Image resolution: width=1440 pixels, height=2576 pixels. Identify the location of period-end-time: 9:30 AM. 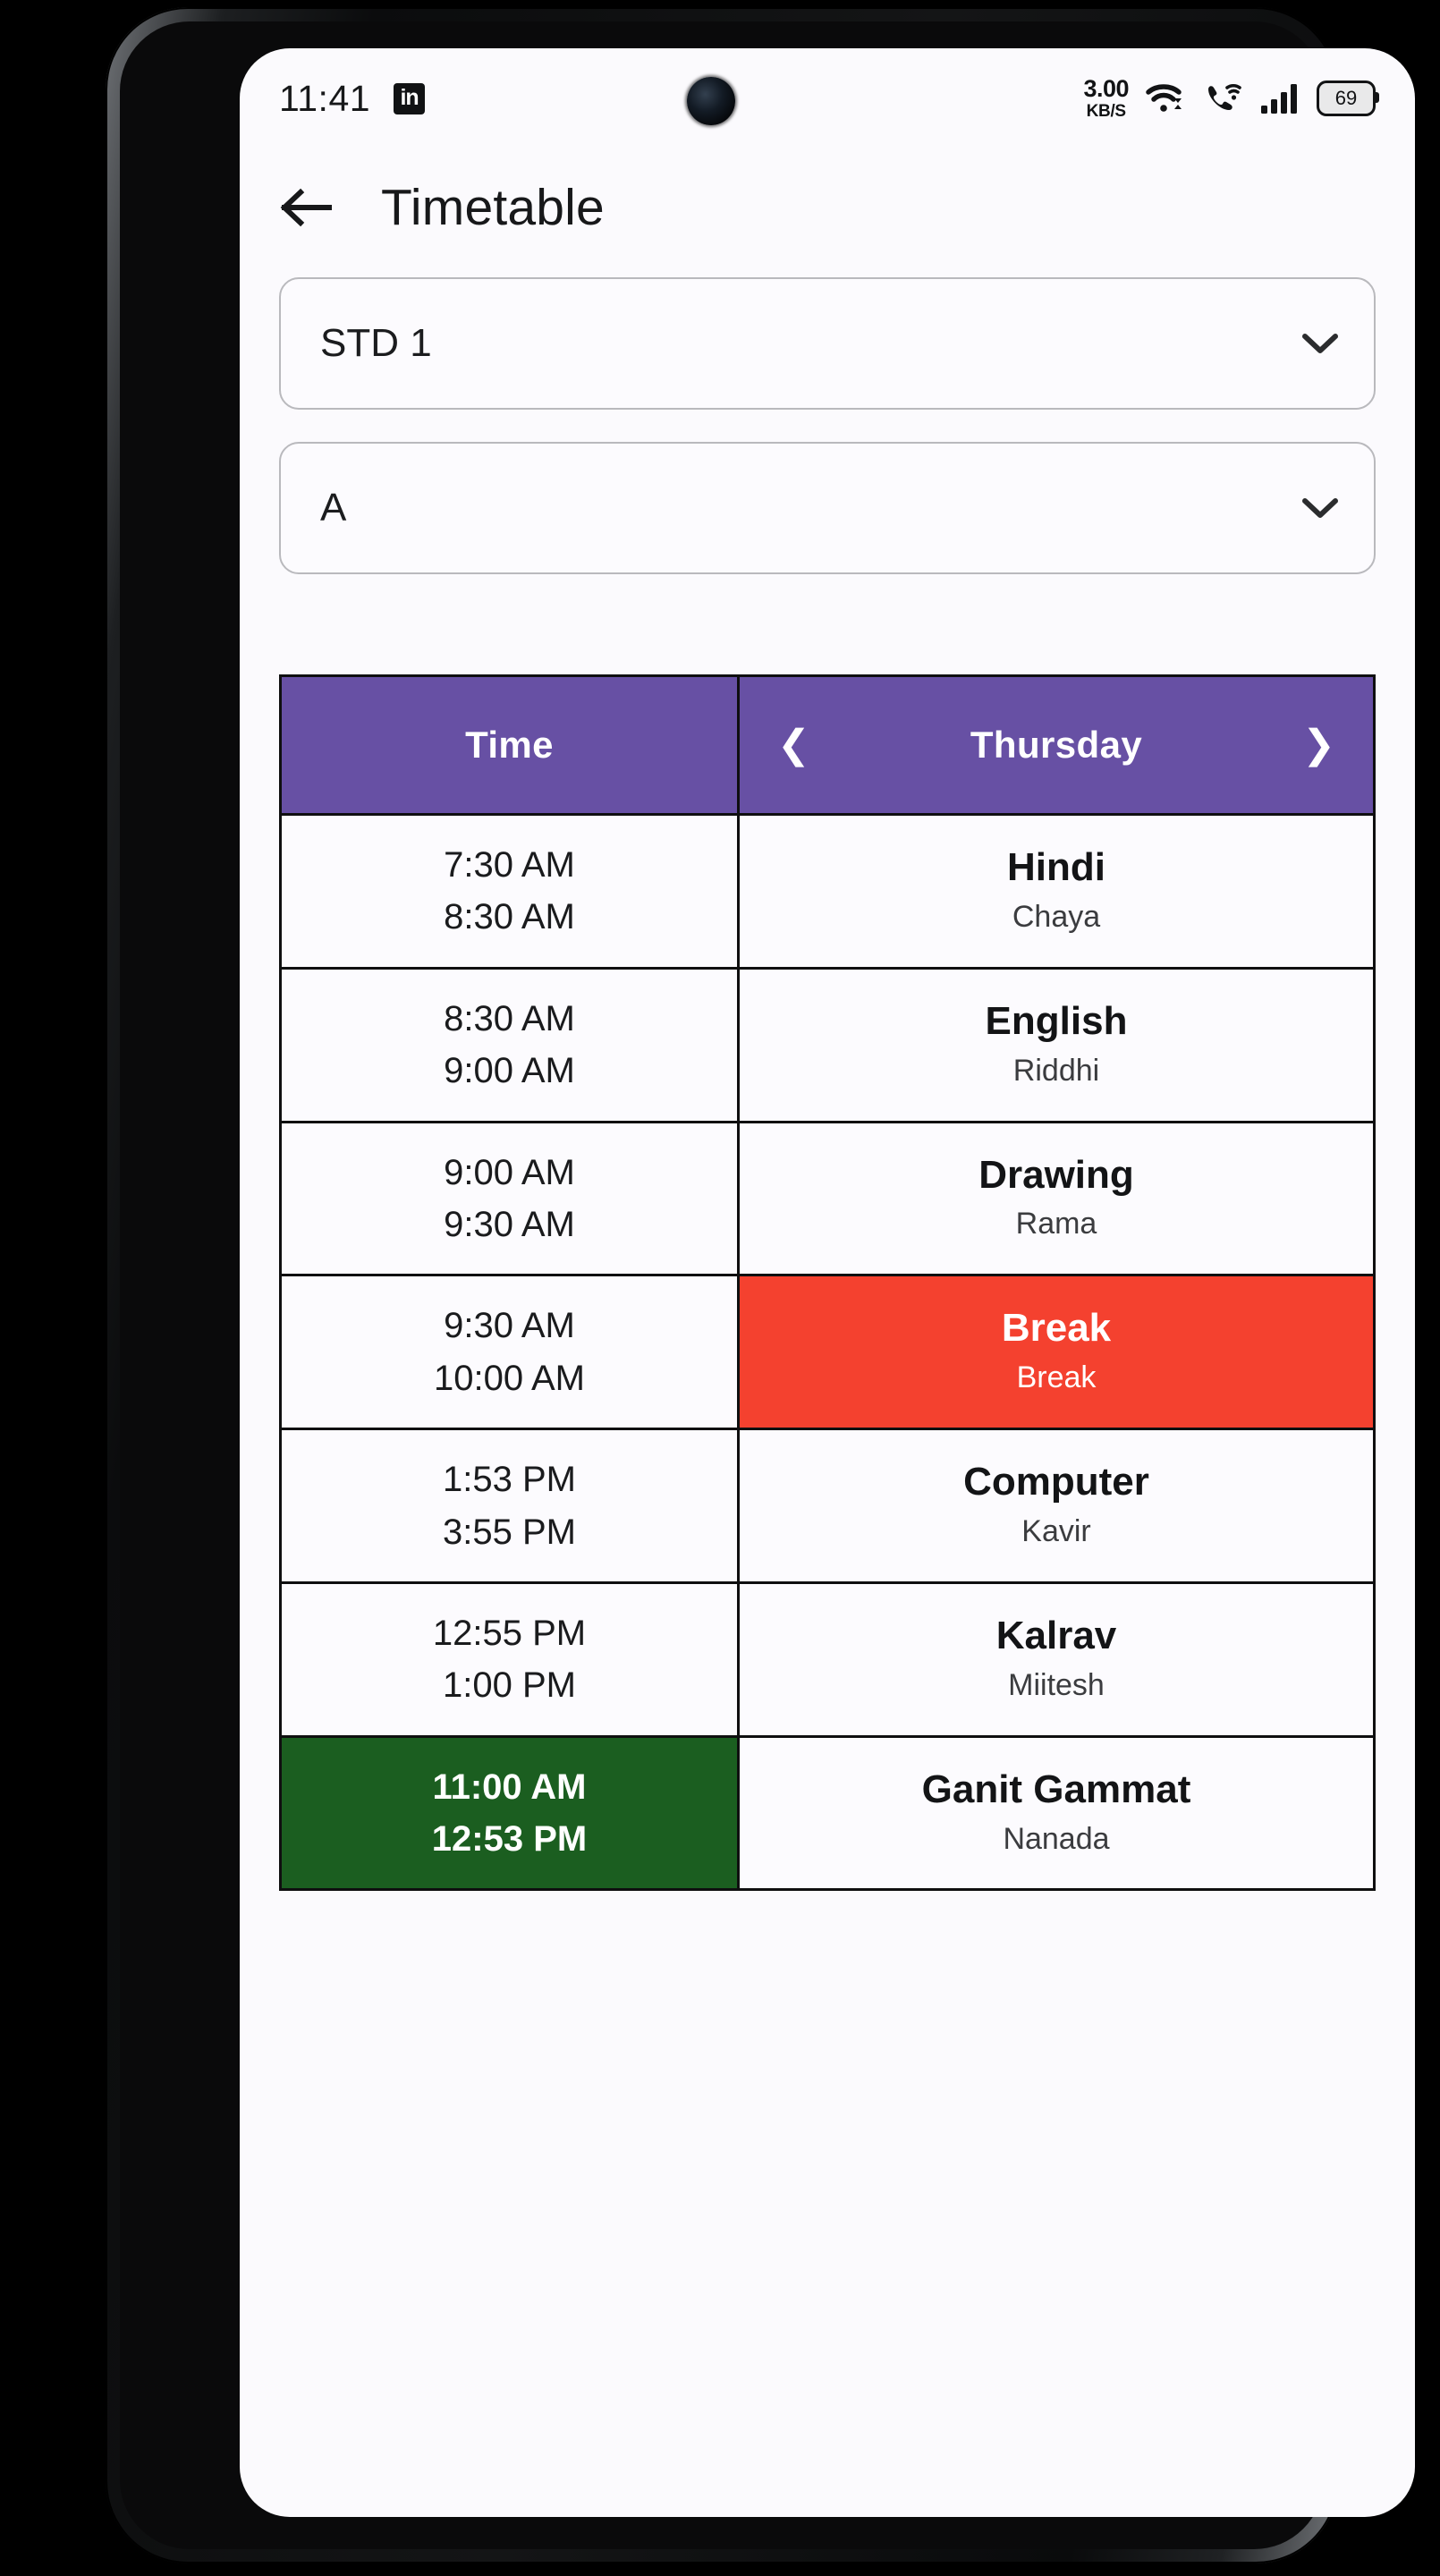
(509, 1224).